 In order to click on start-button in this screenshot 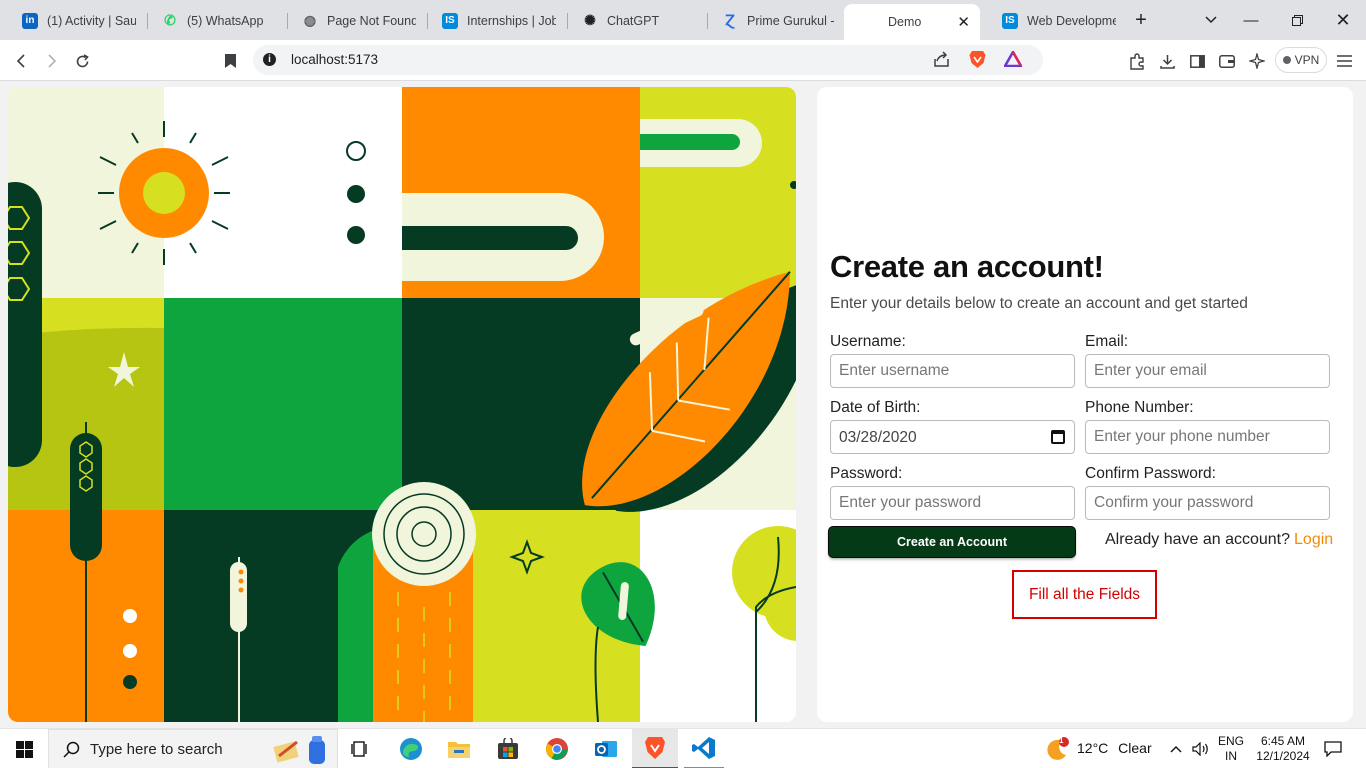, I will do `click(24, 748)`.